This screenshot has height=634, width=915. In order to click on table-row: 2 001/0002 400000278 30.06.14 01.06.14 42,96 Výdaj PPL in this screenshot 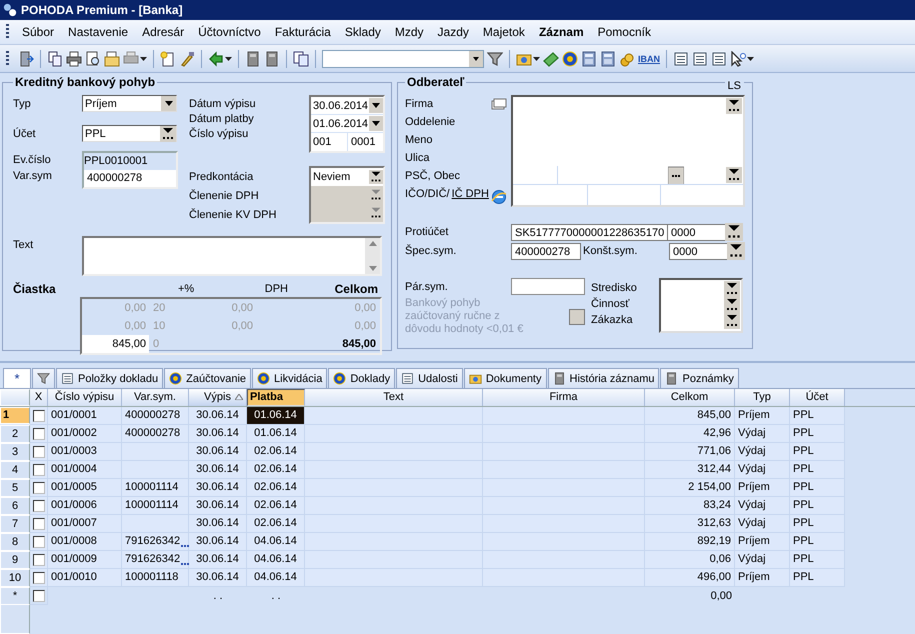, I will do `click(422, 434)`.